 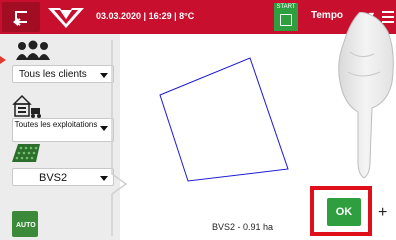 I want to click on parcel-info-label: BVS2 - 0.91 ha, so click(x=243, y=227).